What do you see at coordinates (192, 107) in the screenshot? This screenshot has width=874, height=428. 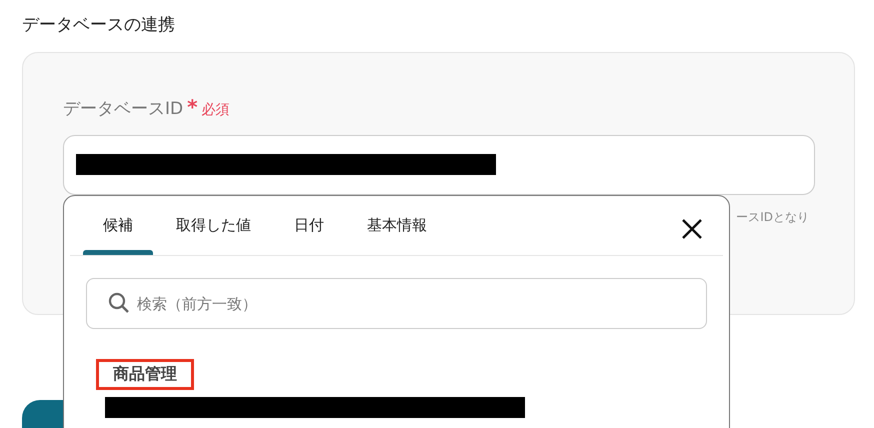 I see `required-mark: *` at bounding box center [192, 107].